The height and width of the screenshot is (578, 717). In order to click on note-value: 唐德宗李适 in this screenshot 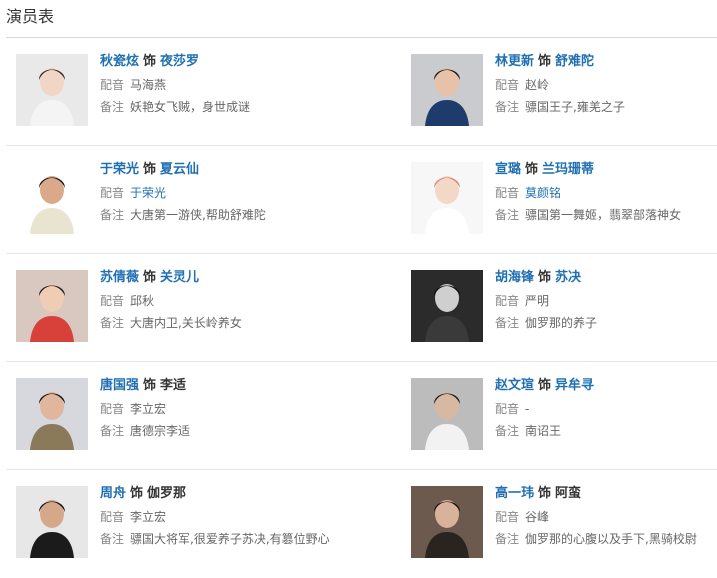, I will do `click(160, 431)`.